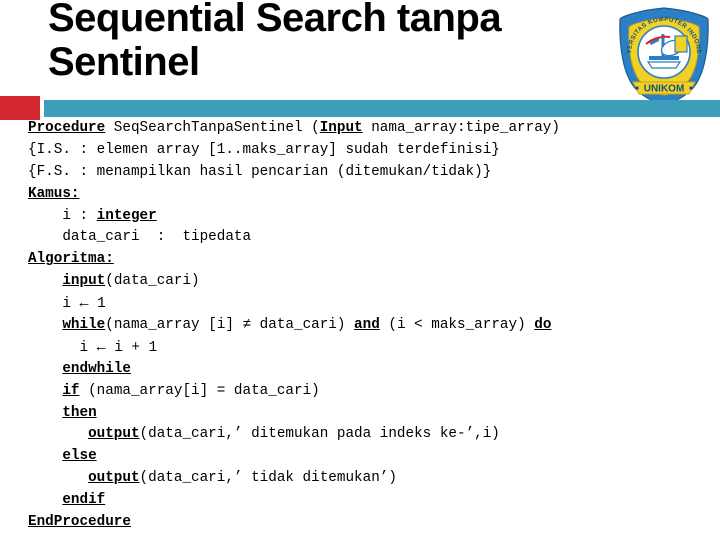  Describe the element at coordinates (84, 325) in the screenshot. I see `code-keyword: while` at that location.